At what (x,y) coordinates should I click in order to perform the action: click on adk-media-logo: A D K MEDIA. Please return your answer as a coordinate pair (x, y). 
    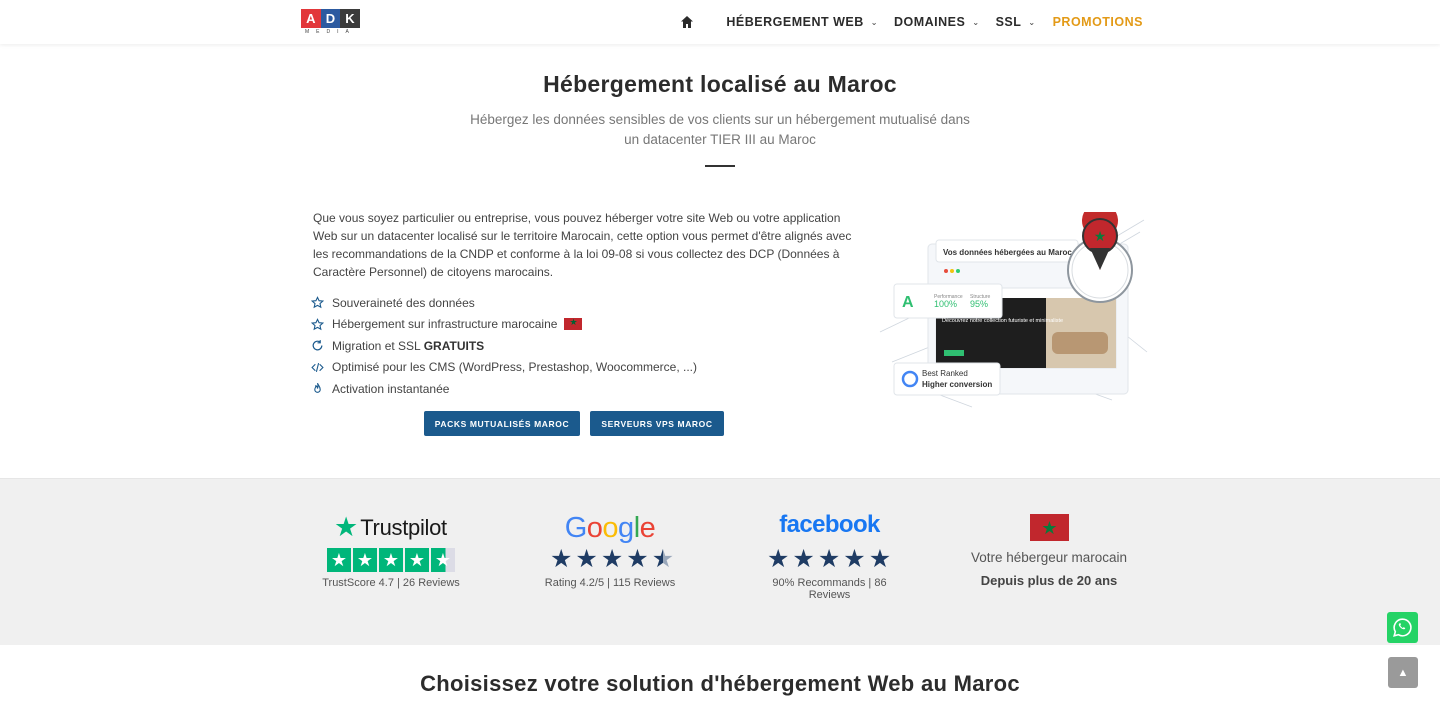
    Looking at the image, I should click on (330, 22).